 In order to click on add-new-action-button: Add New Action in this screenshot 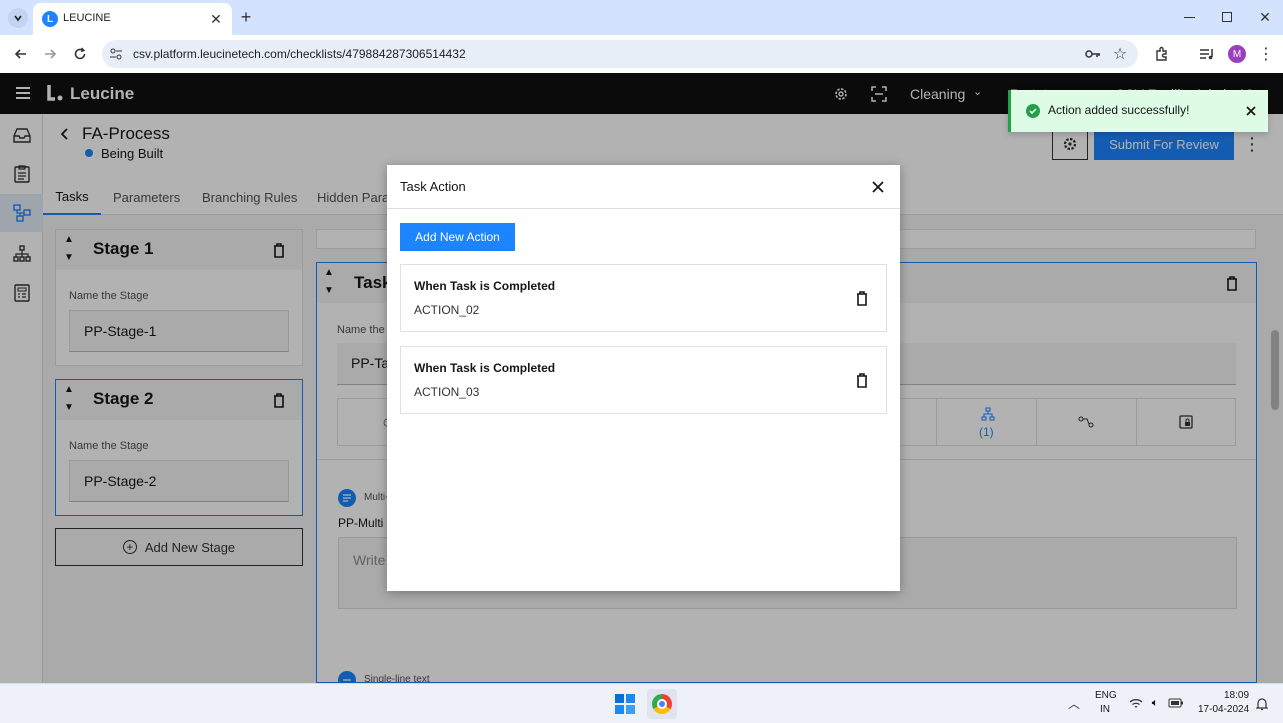, I will do `click(457, 237)`.